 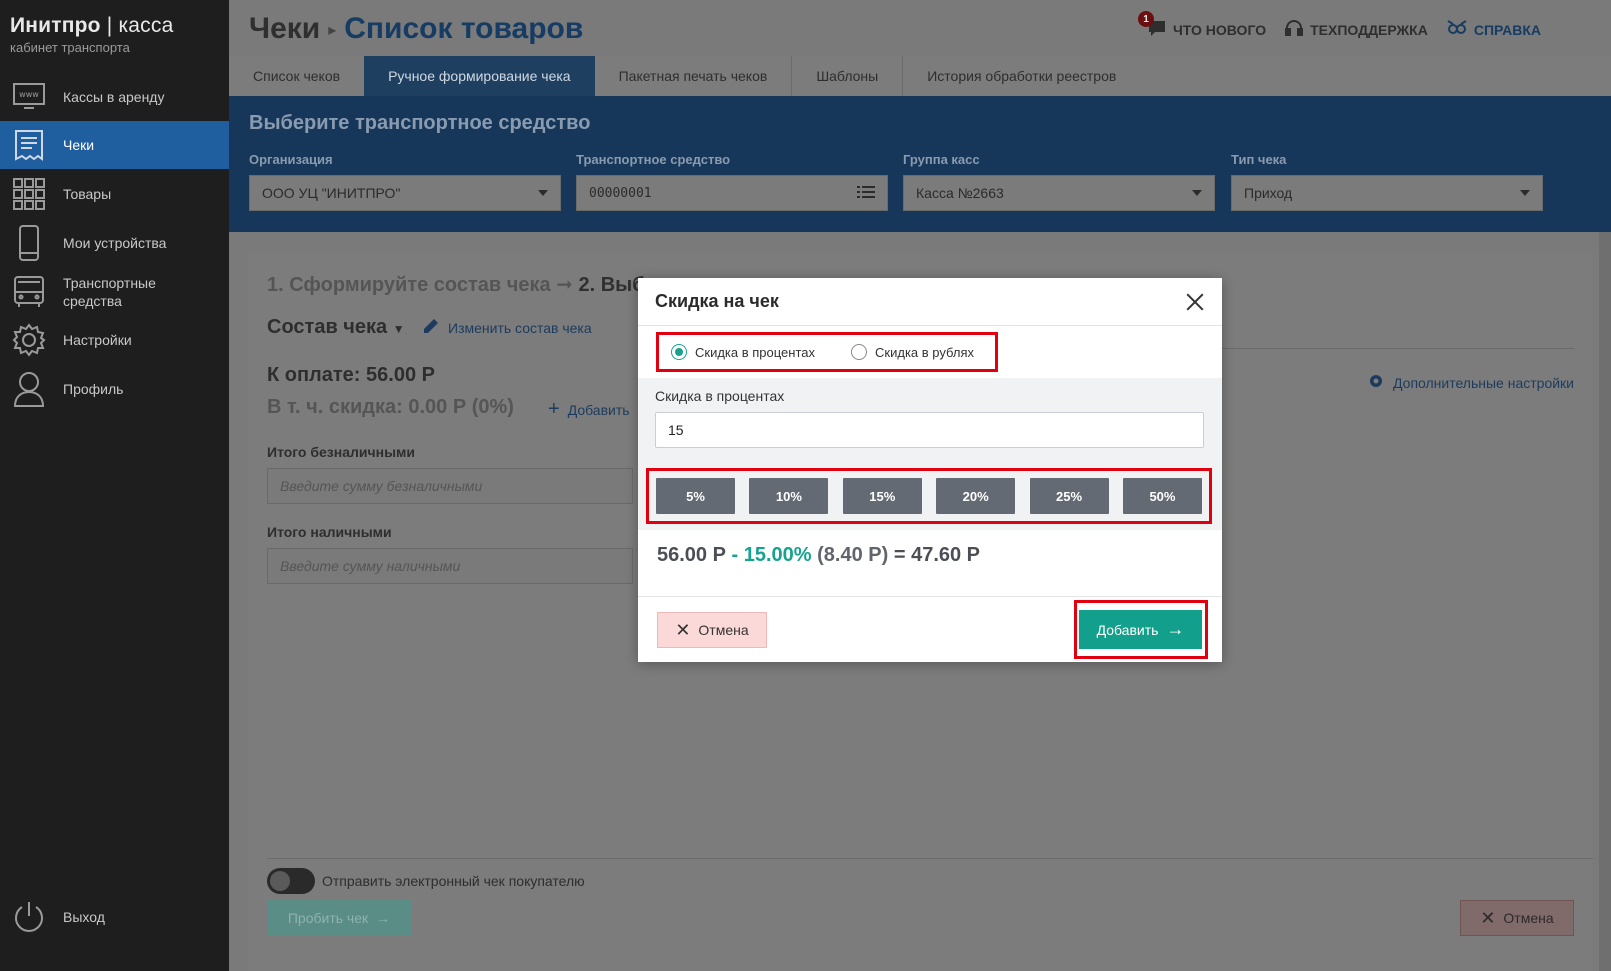 What do you see at coordinates (611, 285) in the screenshot?
I see `step-2: 2. Выб` at bounding box center [611, 285].